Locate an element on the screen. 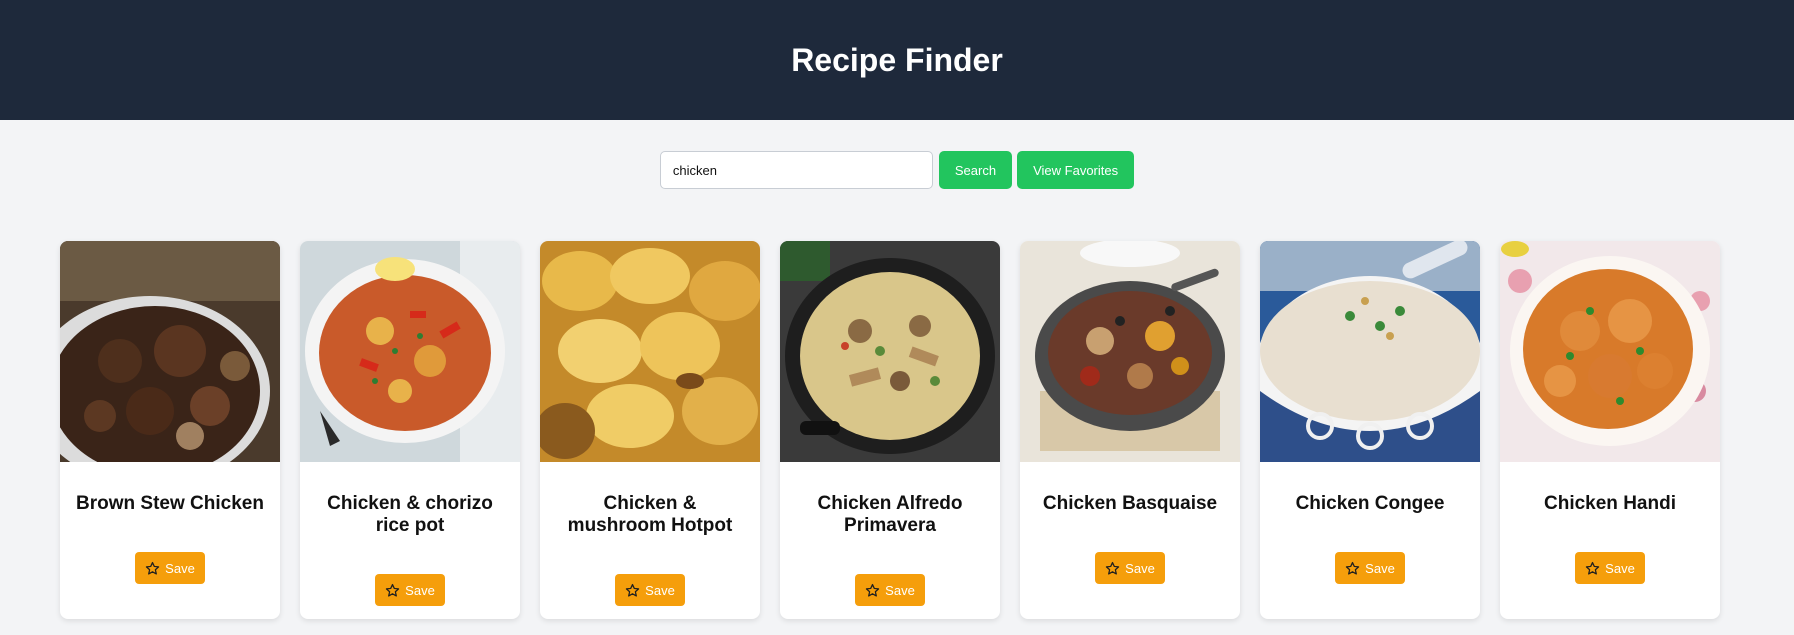 The height and width of the screenshot is (635, 1794). recipe-title: Chicken & chorizo rice pot is located at coordinates (410, 514).